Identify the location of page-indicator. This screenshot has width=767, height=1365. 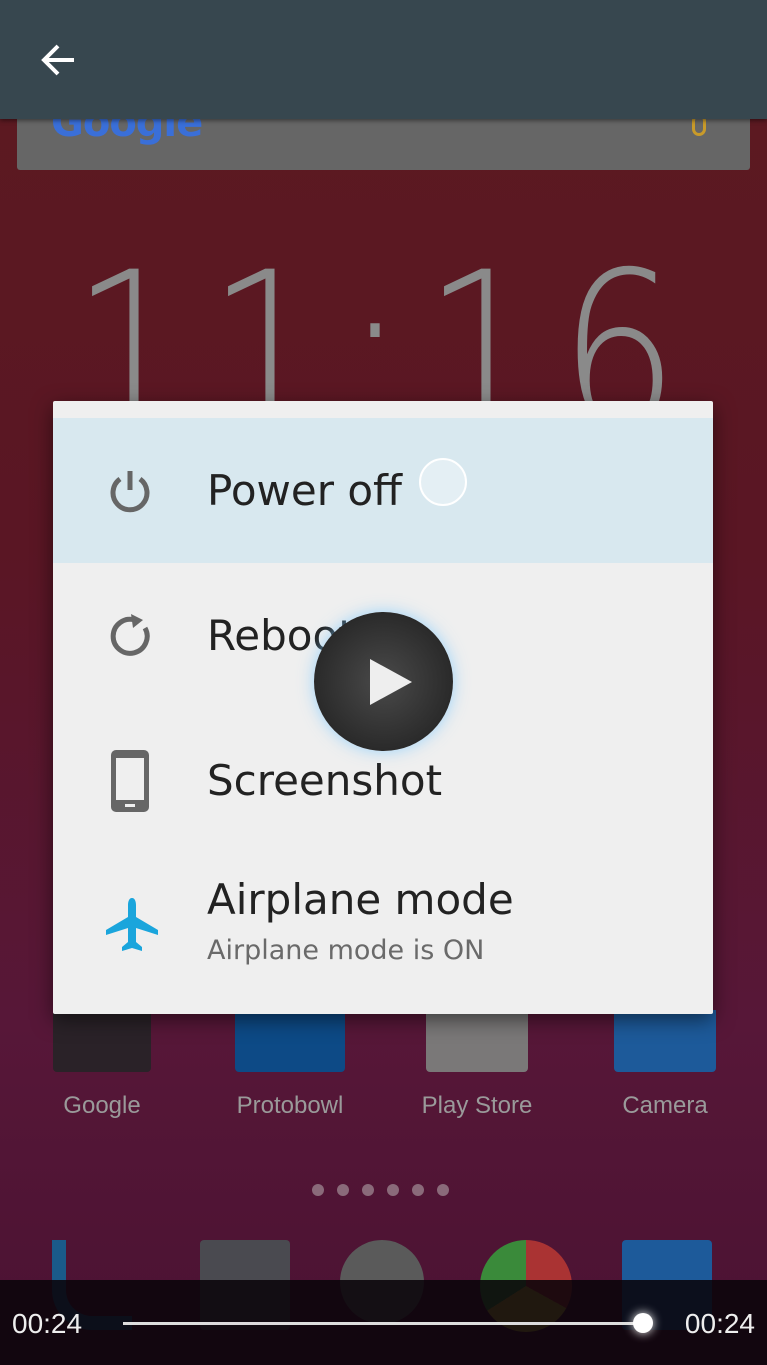
(380, 1190).